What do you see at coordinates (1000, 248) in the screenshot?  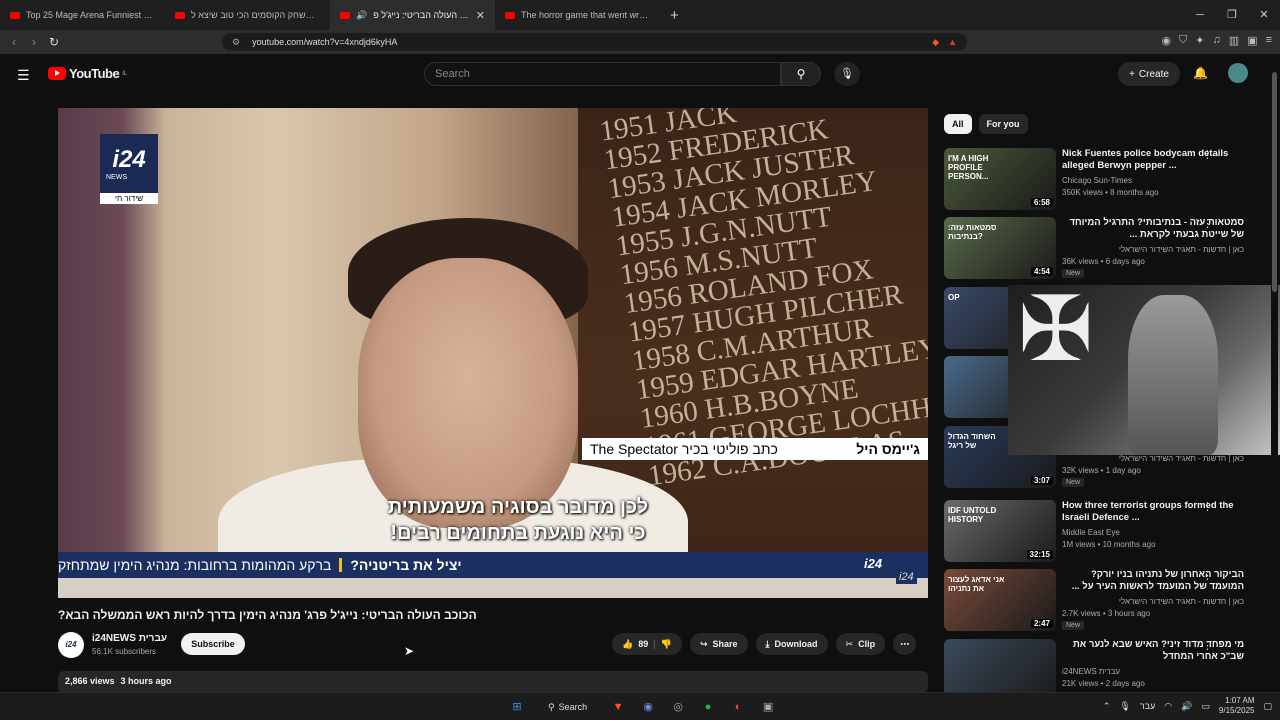 I see `recommendation-thumbnail: סמטאות עזה: בנתיבות? 4:54` at bounding box center [1000, 248].